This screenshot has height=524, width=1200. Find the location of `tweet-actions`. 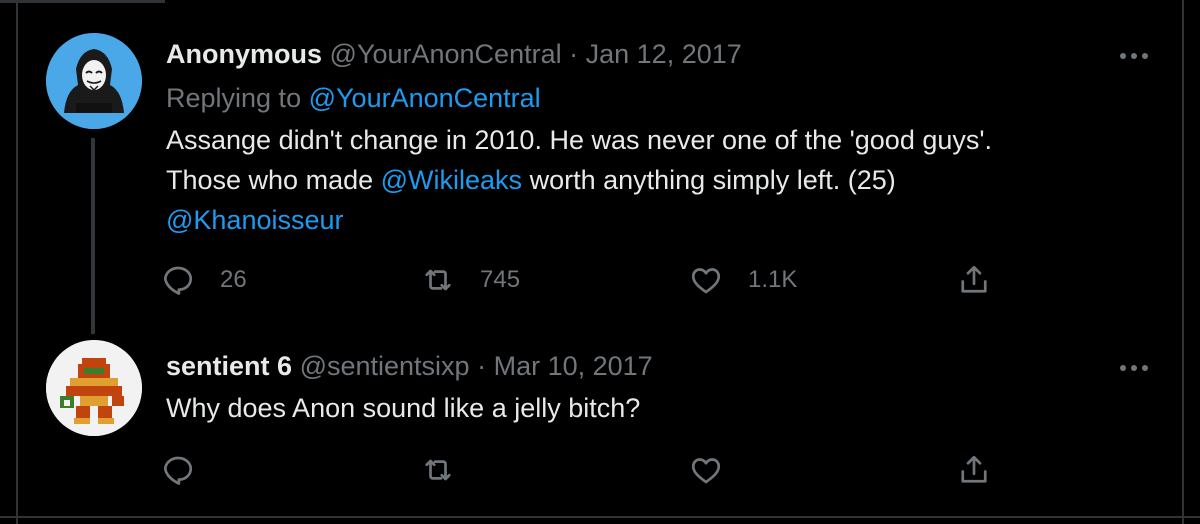

tweet-actions is located at coordinates (610, 470).